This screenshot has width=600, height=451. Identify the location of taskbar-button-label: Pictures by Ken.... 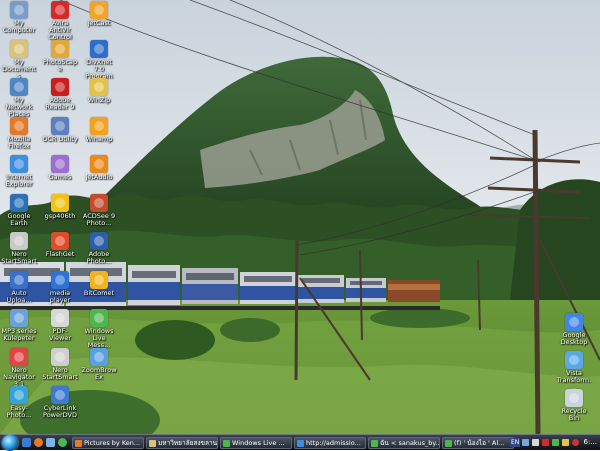
(112, 443).